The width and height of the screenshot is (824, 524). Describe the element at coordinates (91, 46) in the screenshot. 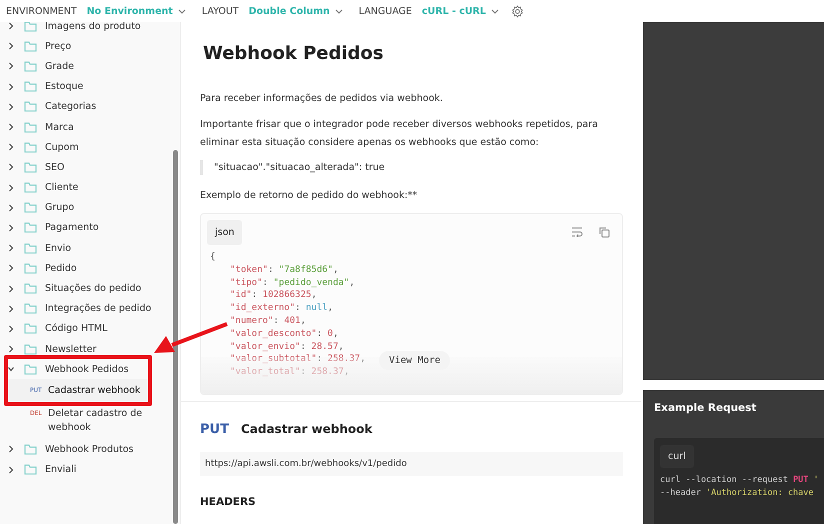

I see `folder-item: Preço` at that location.